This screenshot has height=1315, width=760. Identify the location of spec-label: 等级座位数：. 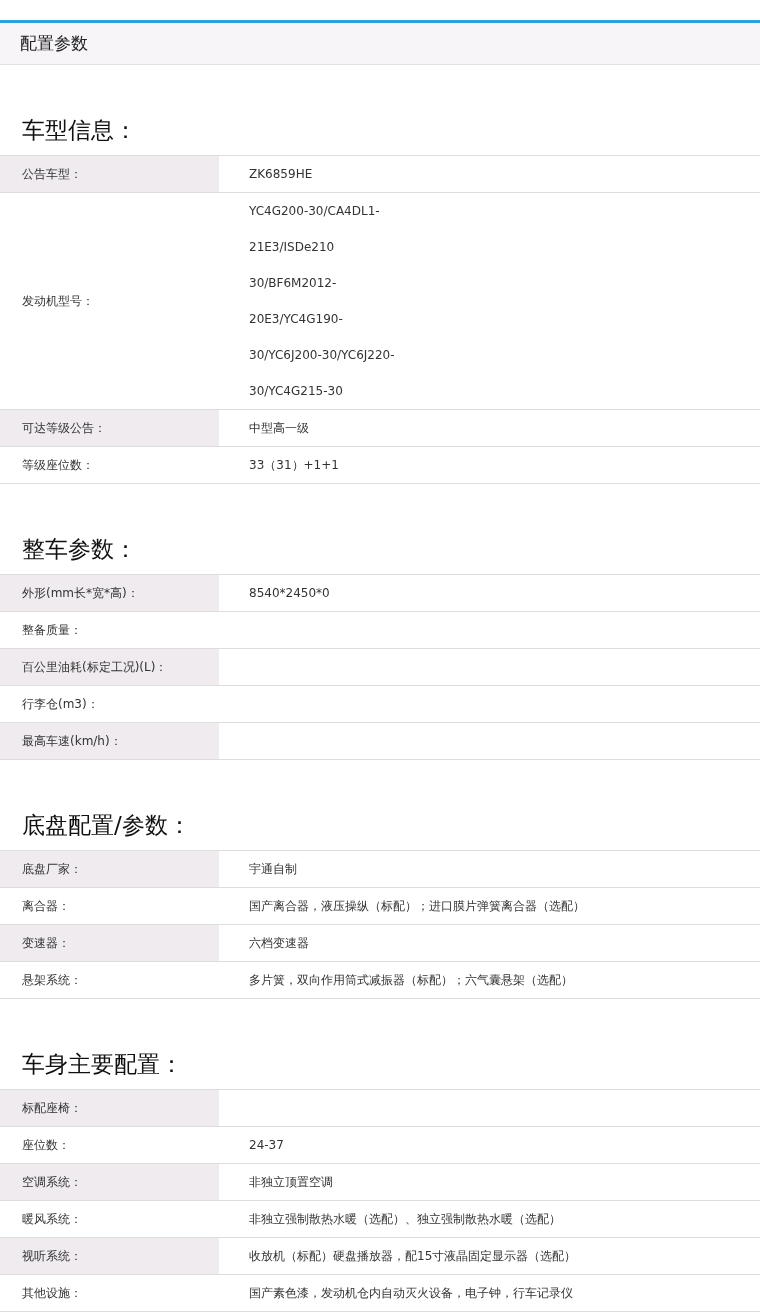
(58, 465).